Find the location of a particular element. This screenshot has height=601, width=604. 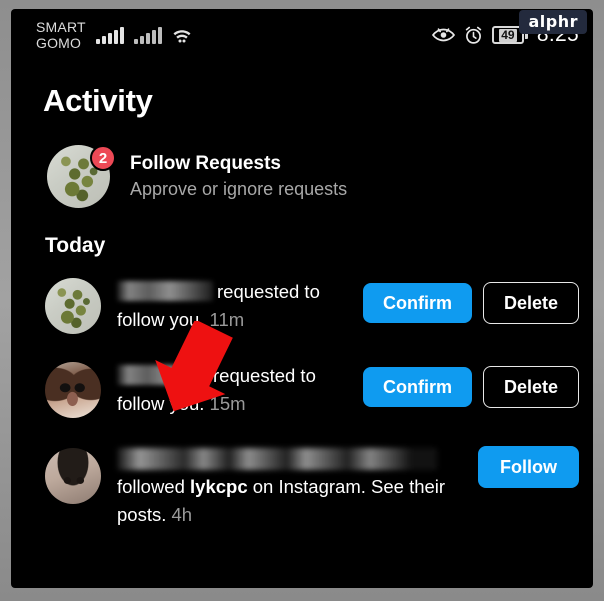

page-title: Activity is located at coordinates (98, 100).